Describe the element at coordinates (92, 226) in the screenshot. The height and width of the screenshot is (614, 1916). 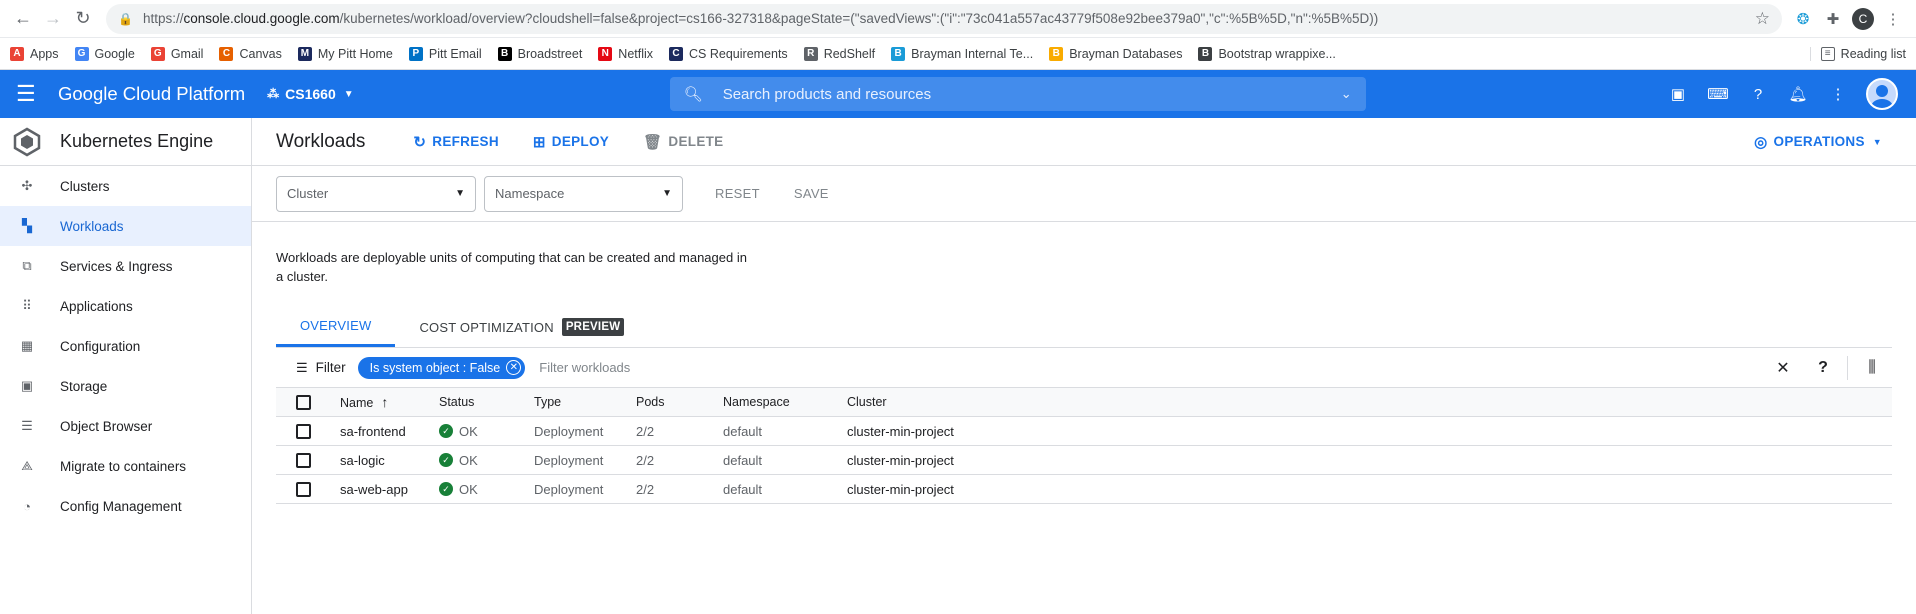
I see `sidebar-item-label: Workloads` at that location.